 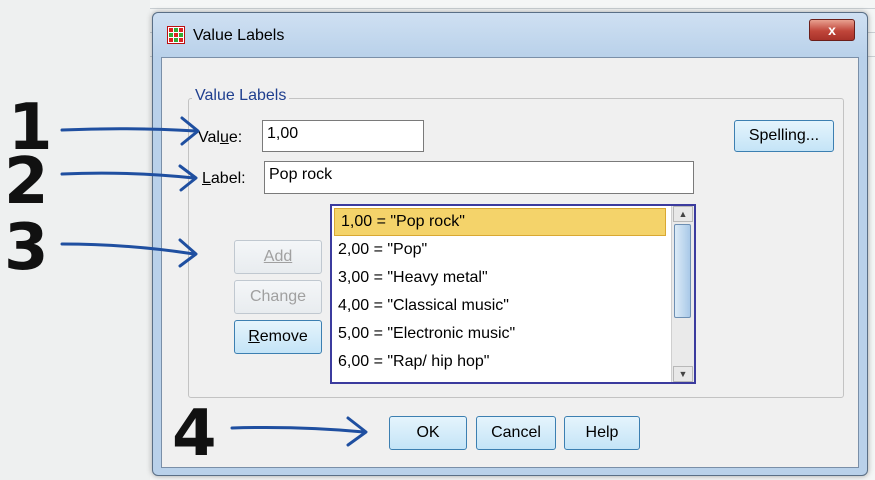 What do you see at coordinates (129, 178) in the screenshot?
I see `arrow-2-icon` at bounding box center [129, 178].